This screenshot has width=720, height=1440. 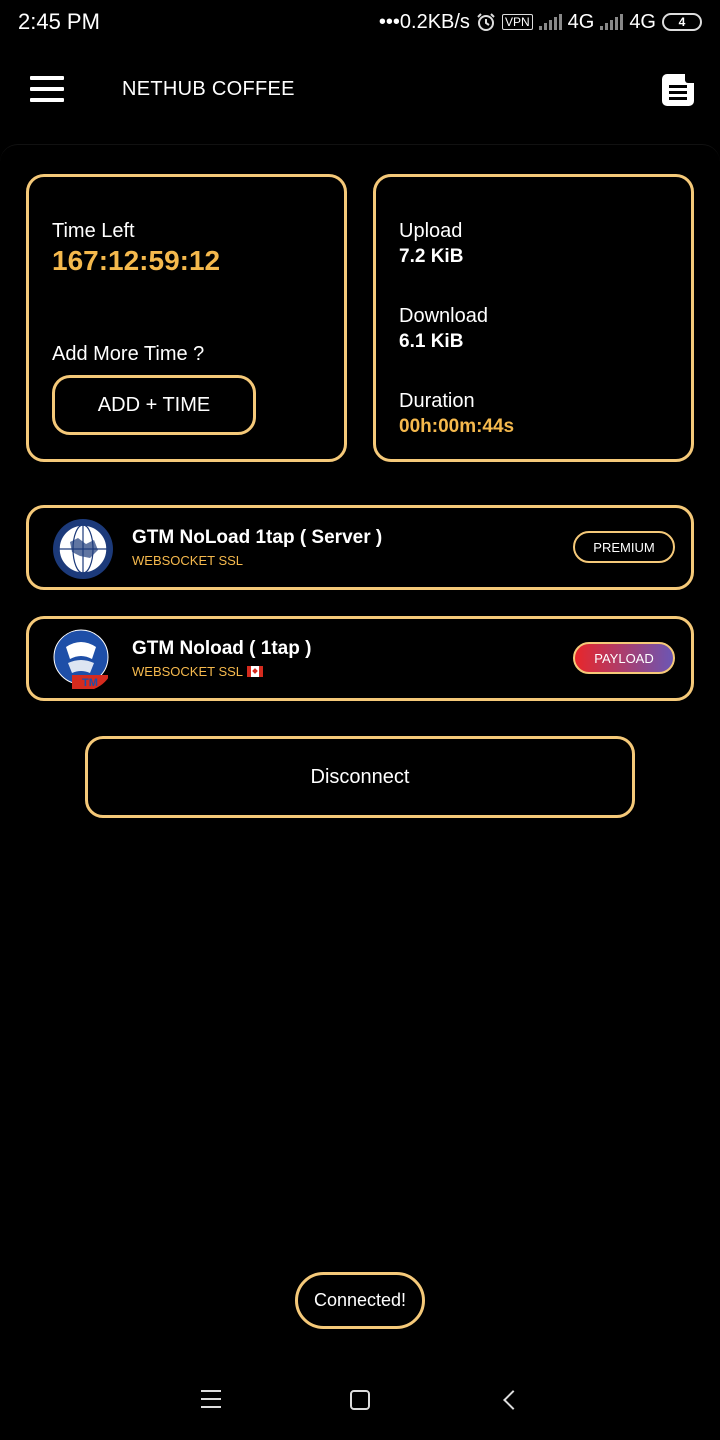 What do you see at coordinates (360, 90) in the screenshot?
I see `app-bar: NETHUB COFFEE` at bounding box center [360, 90].